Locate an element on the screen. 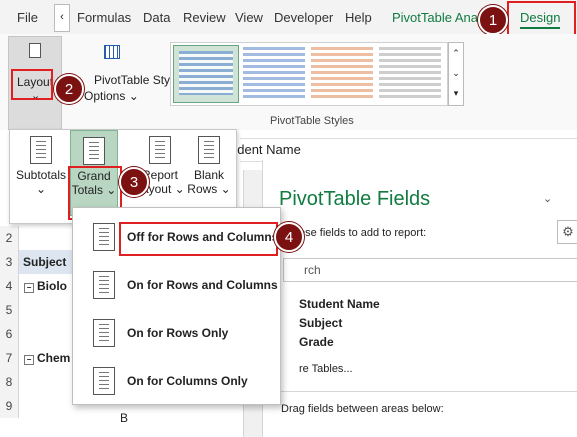  subtotals-button: Subtotals ⌄ is located at coordinates (41, 172).